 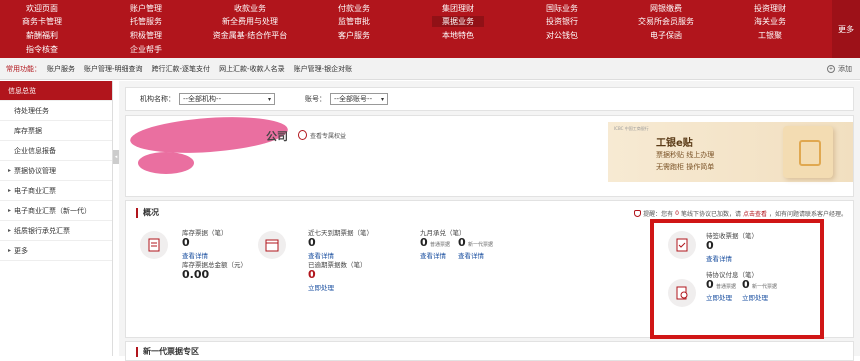 What do you see at coordinates (440, 245) in the screenshot?
I see `acceptance-regular-label: 普通票据` at bounding box center [440, 245].